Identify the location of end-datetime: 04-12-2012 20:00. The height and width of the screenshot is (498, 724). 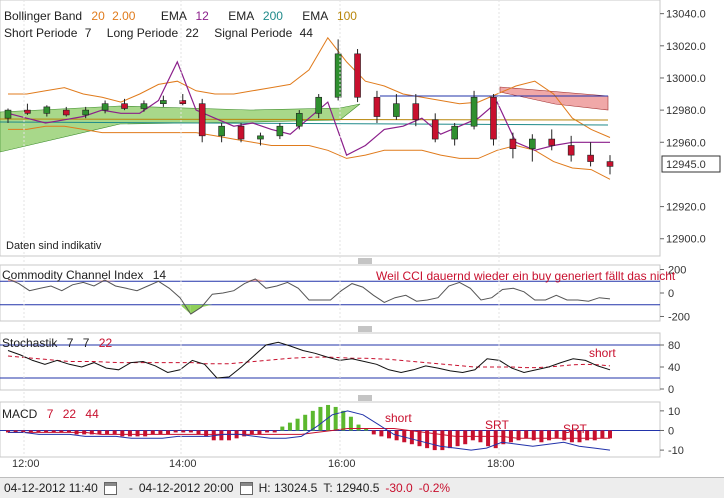
(186, 488).